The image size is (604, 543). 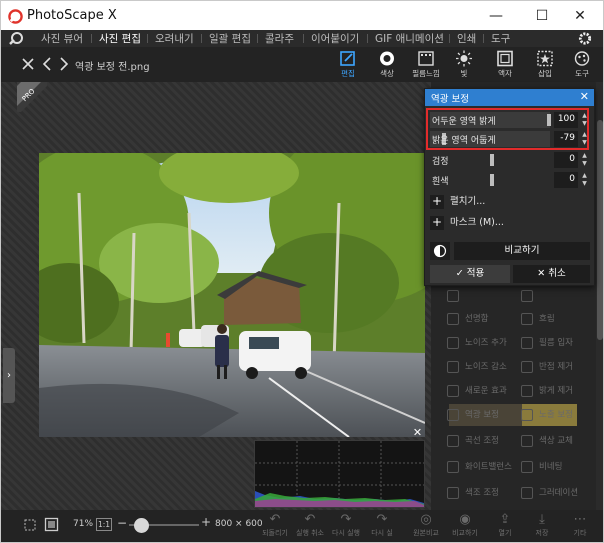 What do you see at coordinates (62, 38) in the screenshot?
I see `menu-photo-viewer: 사진 뷰어` at bounding box center [62, 38].